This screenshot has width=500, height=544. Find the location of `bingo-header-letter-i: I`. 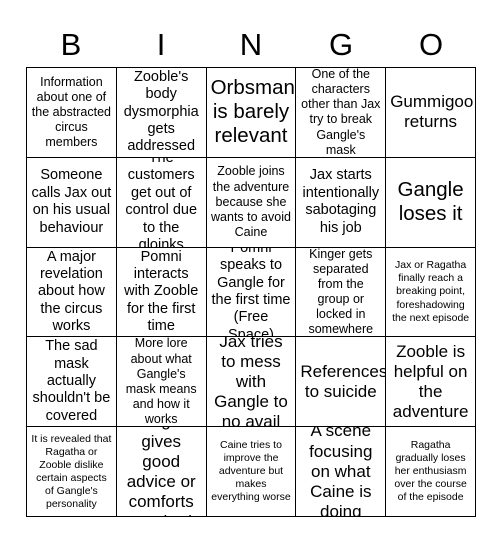

bingo-header-letter-i: I is located at coordinates (161, 44).